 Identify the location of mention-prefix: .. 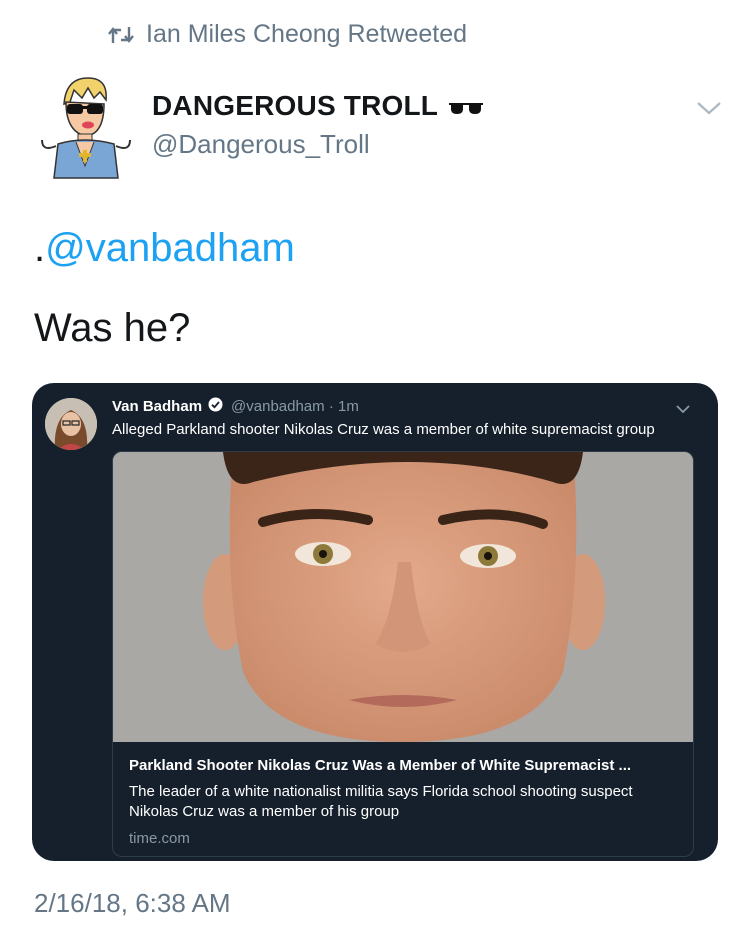
(40, 248).